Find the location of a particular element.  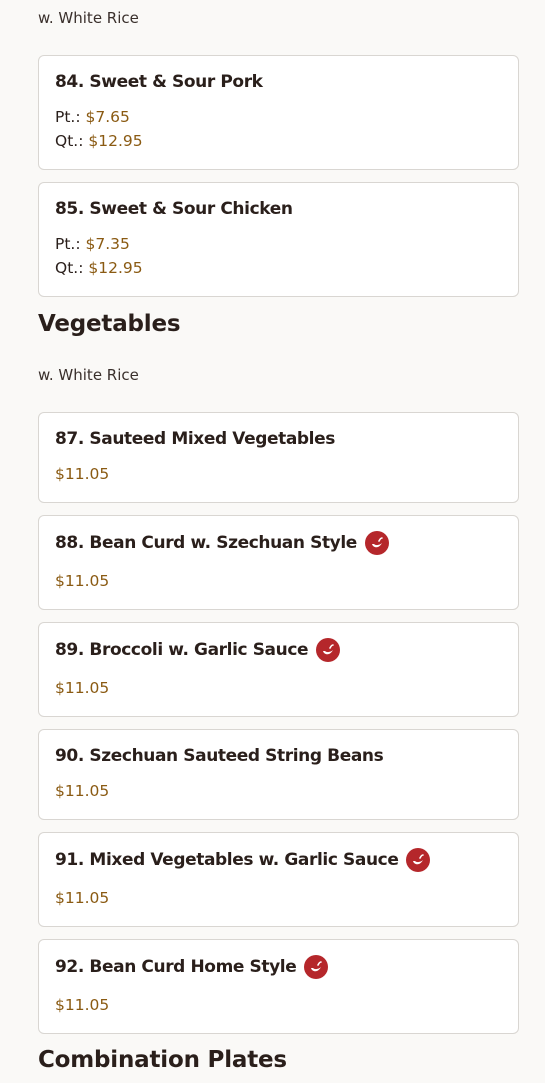

item-name: 88. Bean Curd w. Szechuan Style is located at coordinates (222, 543).